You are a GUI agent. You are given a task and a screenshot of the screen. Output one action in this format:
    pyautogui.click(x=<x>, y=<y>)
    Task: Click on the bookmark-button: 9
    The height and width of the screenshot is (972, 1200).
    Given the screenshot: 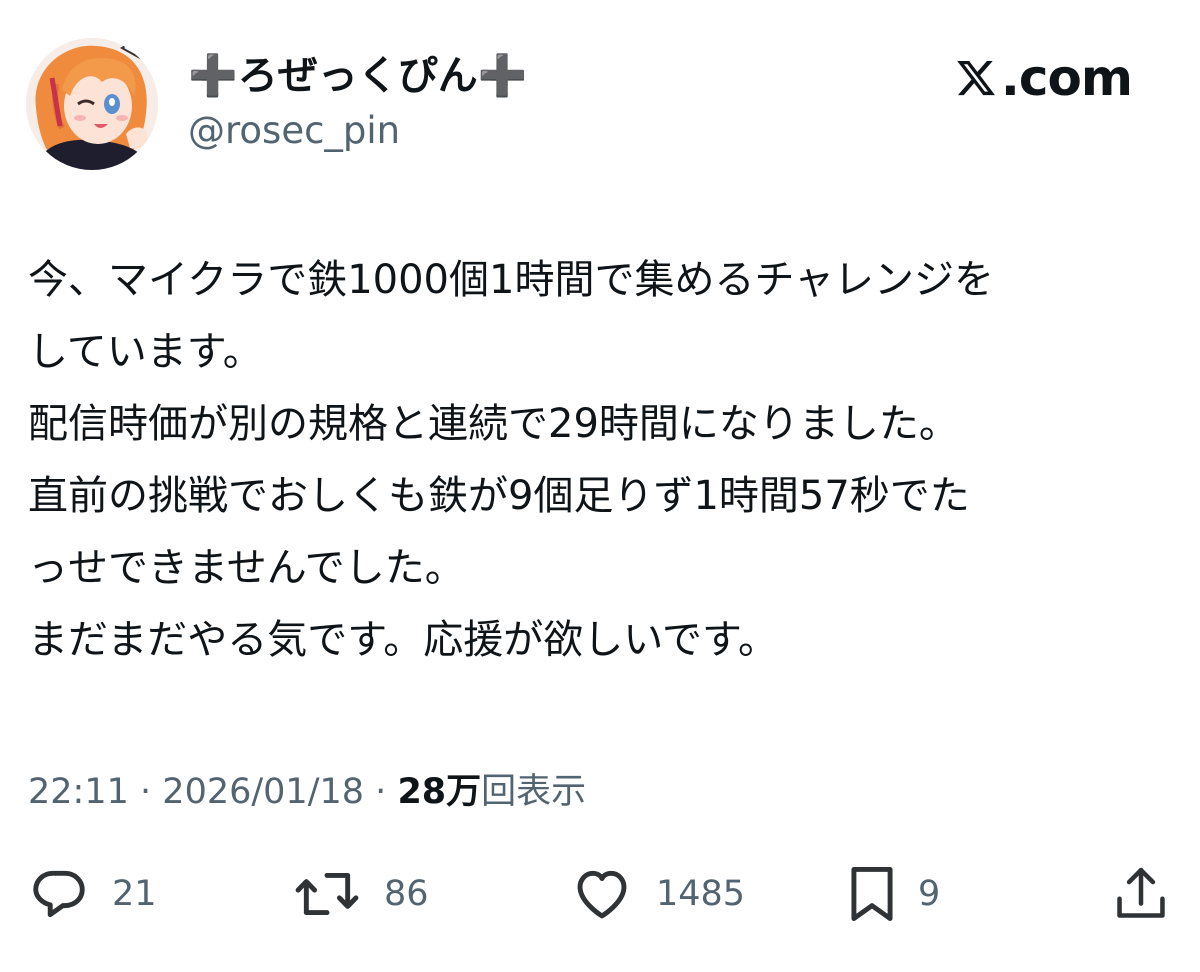 What is the action you would take?
    pyautogui.click(x=894, y=894)
    